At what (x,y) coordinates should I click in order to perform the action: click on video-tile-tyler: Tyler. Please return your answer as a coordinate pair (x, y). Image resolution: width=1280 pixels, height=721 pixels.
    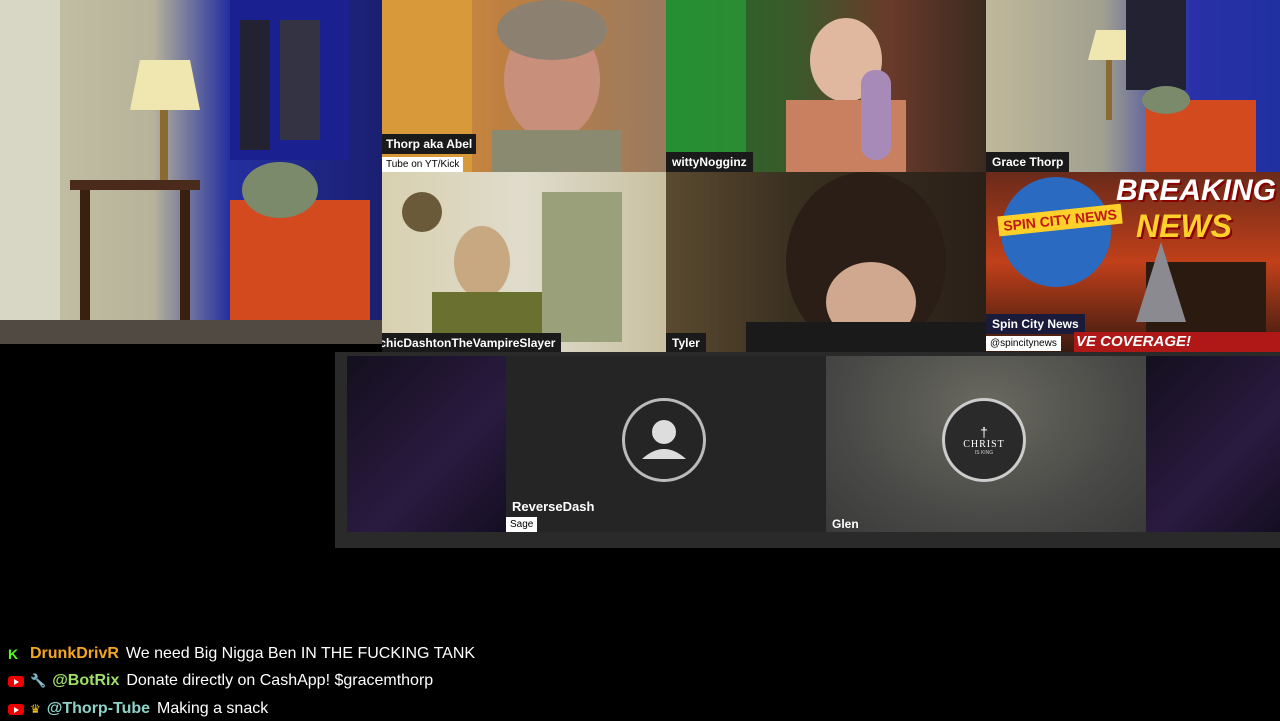
    Looking at the image, I should click on (826, 262).